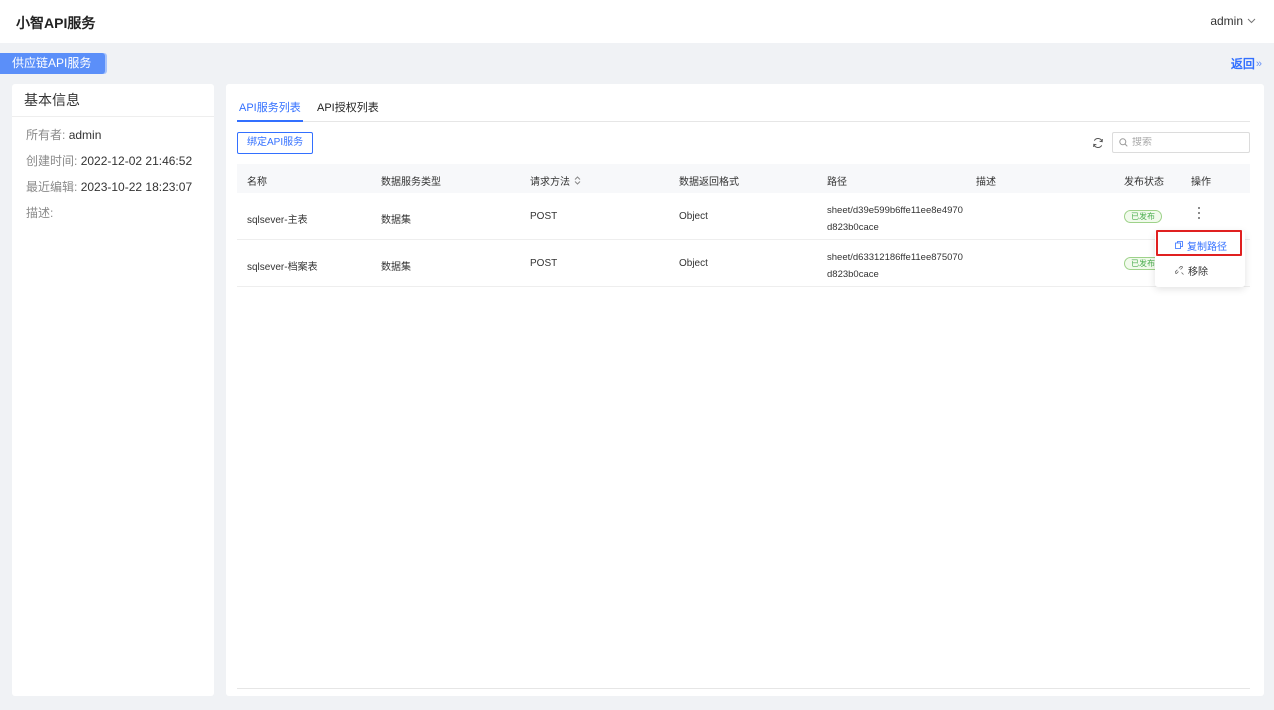 Image resolution: width=1274 pixels, height=710 pixels. I want to click on row-path-line1: sheet/d39e599b6ffe11ee8e4970, so click(895, 210).